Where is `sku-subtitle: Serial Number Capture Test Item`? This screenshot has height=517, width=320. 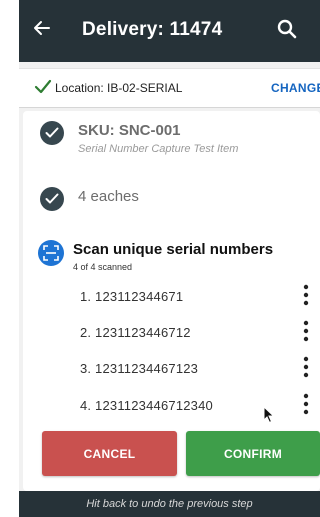
sku-subtitle: Serial Number Capture Test Item is located at coordinates (158, 149).